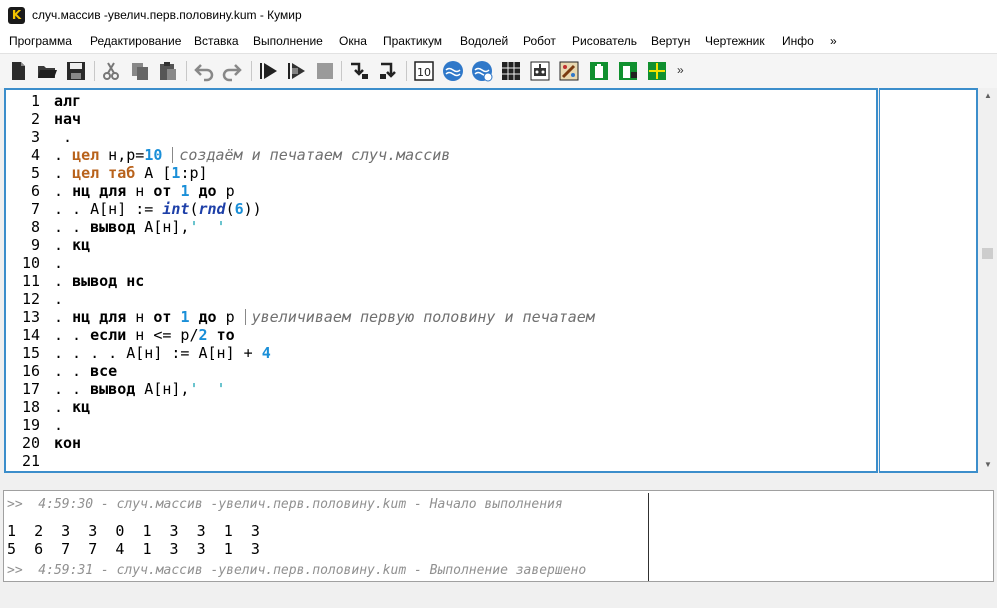 This screenshot has width=997, height=608. I want to click on numbers-icon: 10, so click(424, 71).